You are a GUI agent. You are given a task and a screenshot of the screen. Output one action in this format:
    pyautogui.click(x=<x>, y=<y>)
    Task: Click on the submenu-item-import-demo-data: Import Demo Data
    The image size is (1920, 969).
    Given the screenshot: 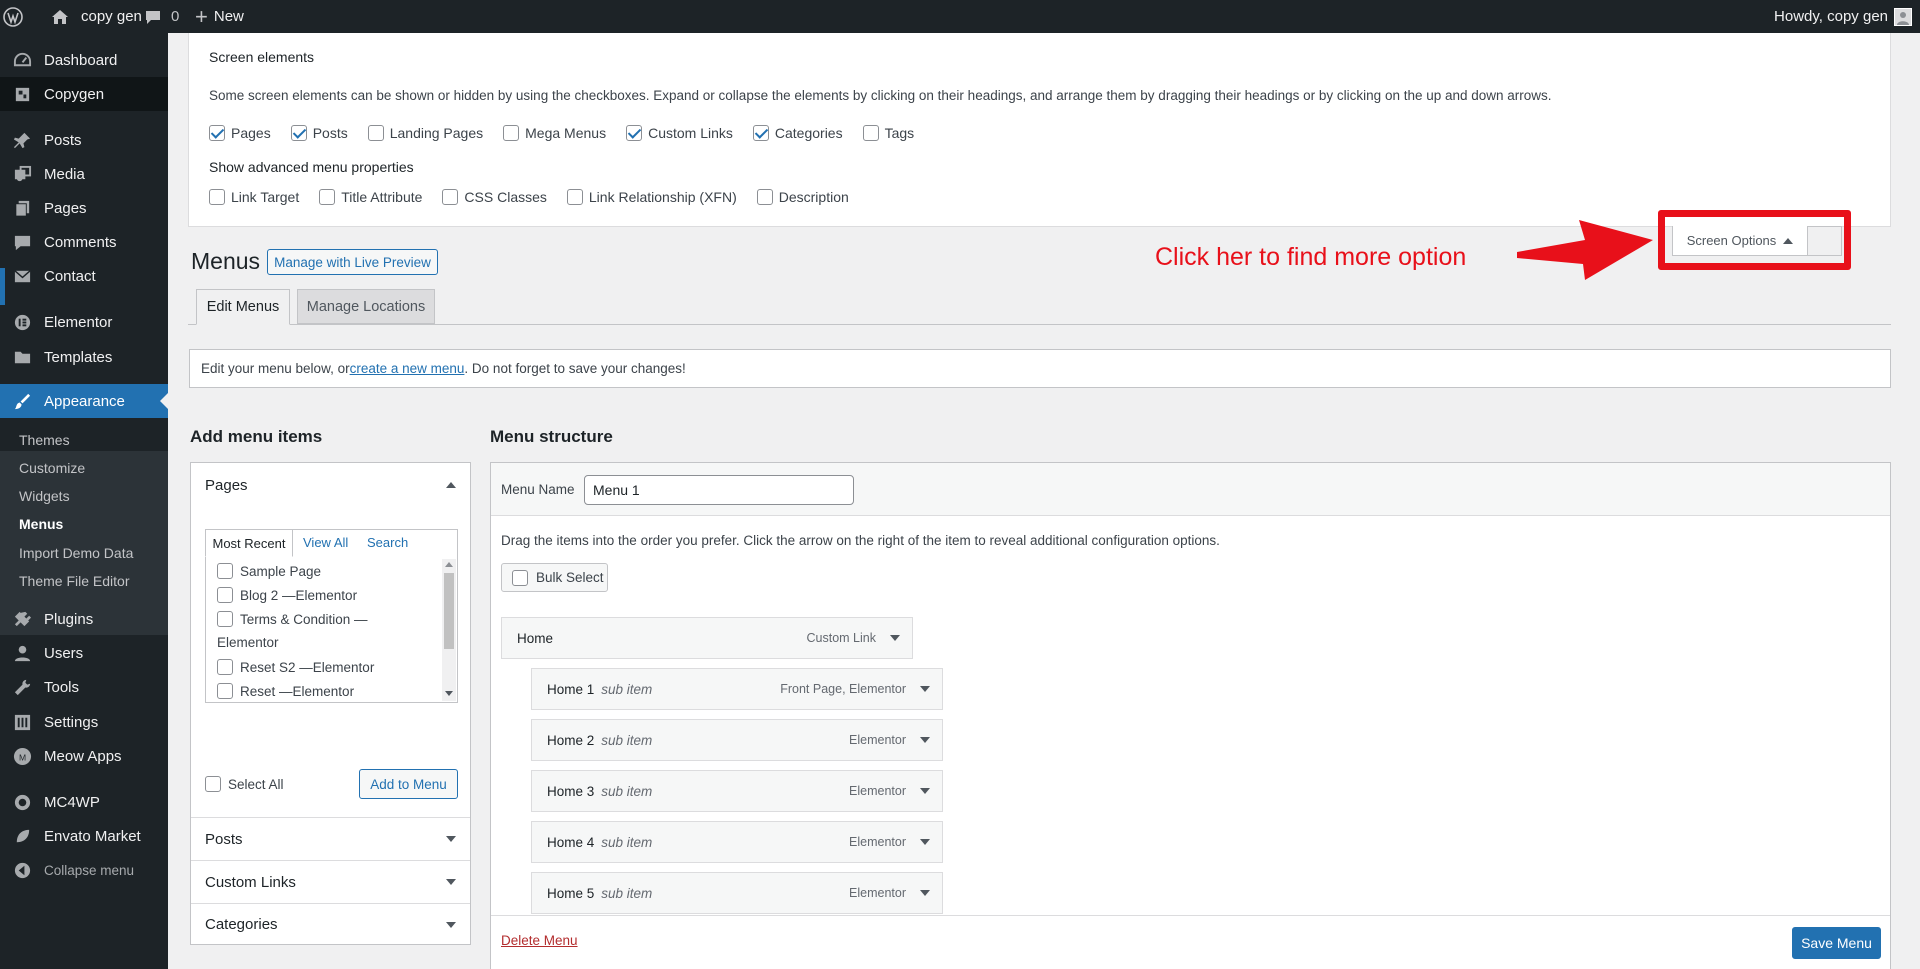 What is the action you would take?
    pyautogui.click(x=76, y=553)
    